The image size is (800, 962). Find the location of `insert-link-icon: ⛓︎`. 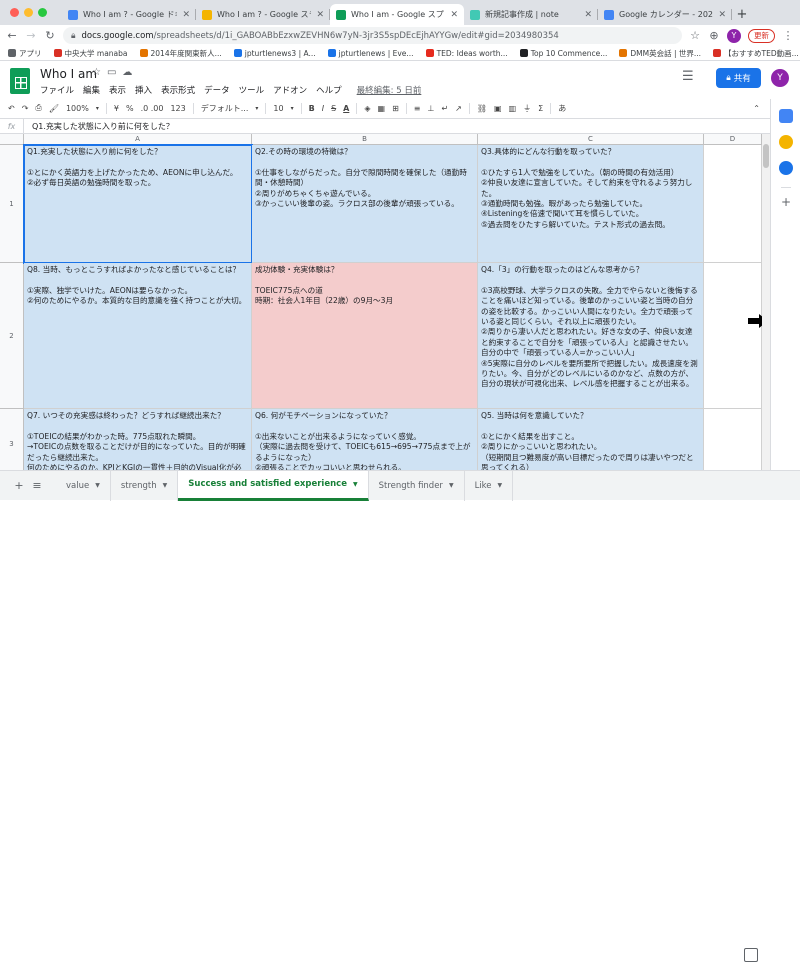

insert-link-icon: ⛓︎ is located at coordinates (482, 108).